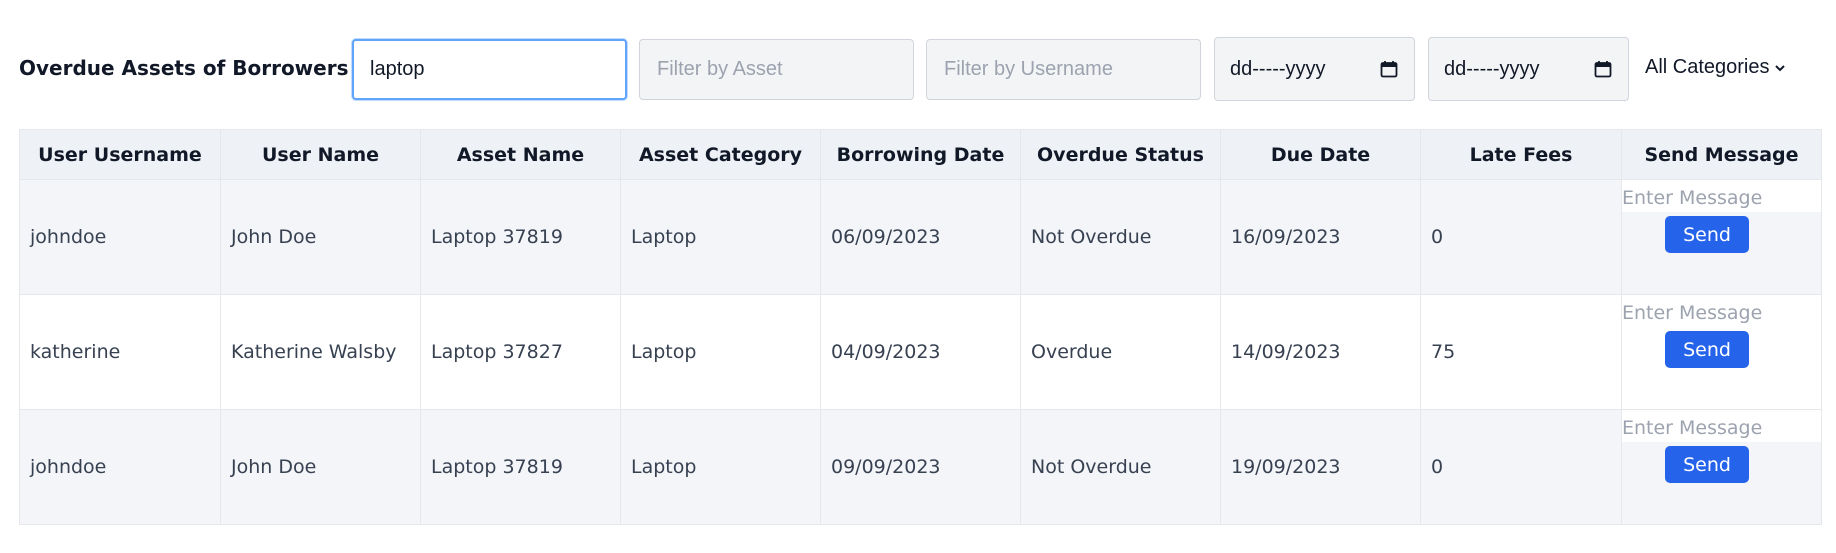 This screenshot has width=1836, height=553. I want to click on search-input, so click(489, 69).